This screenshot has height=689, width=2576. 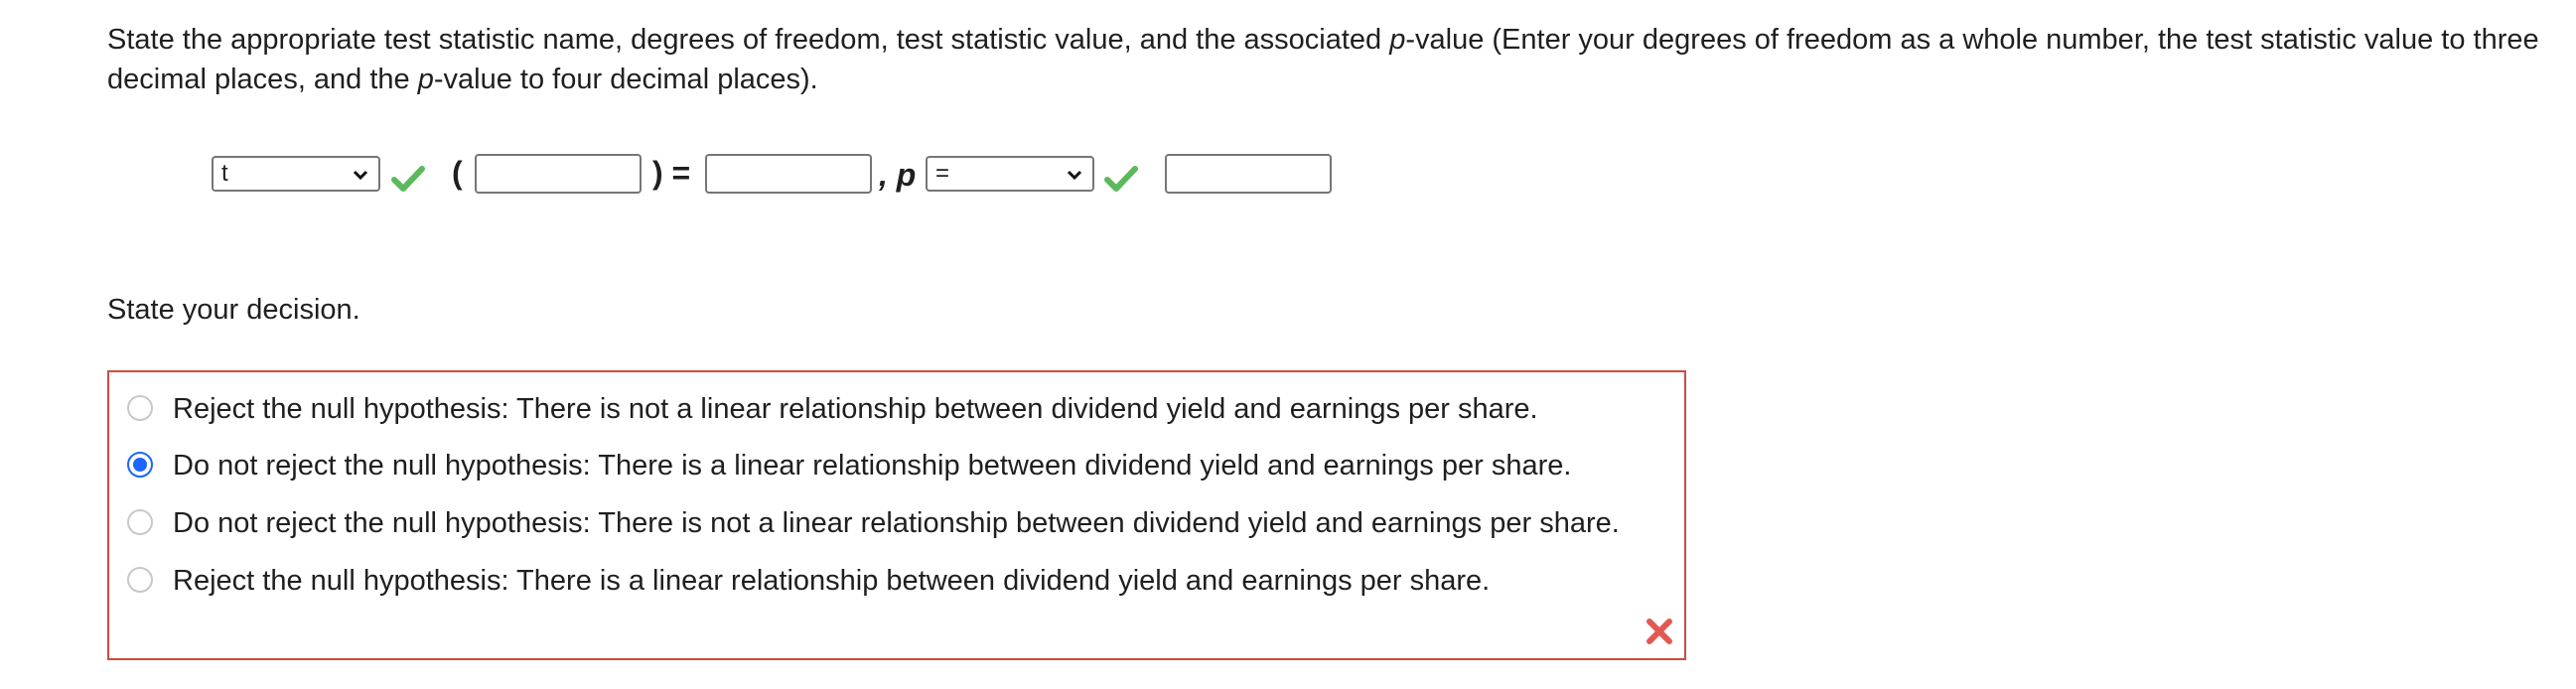 What do you see at coordinates (898, 175) in the screenshot?
I see `comma-p-label: , p` at bounding box center [898, 175].